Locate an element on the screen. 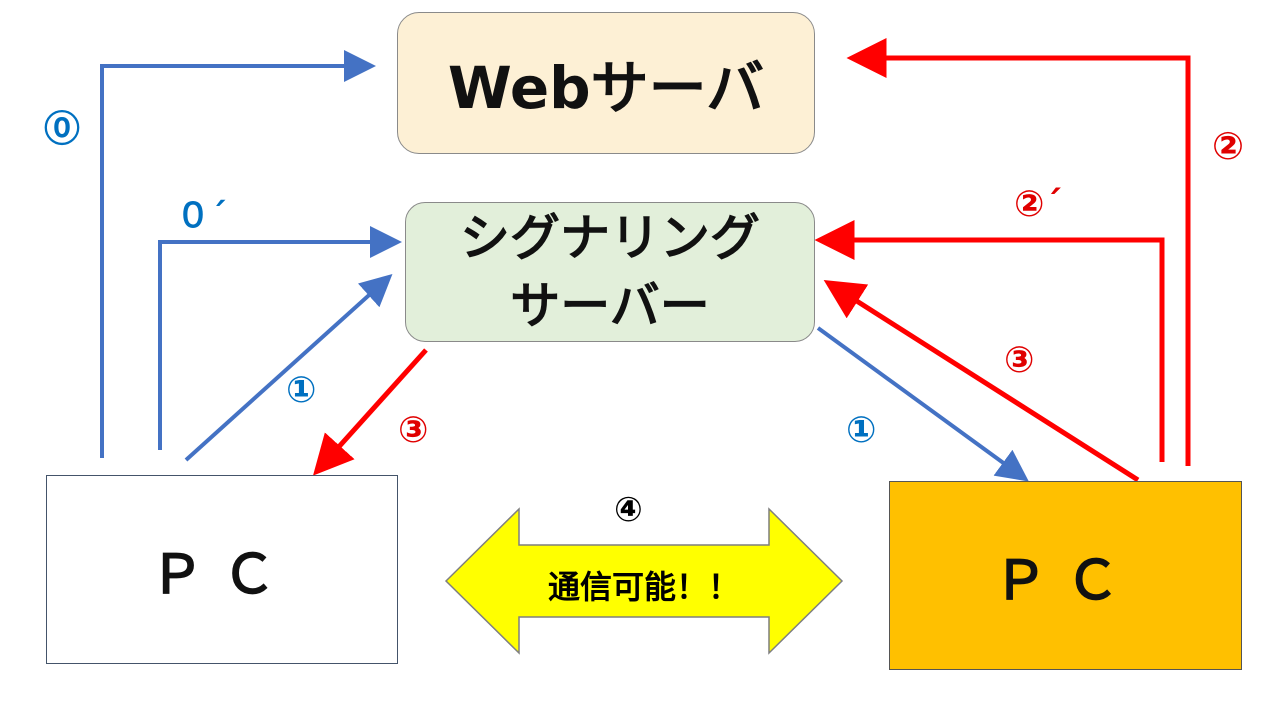 Image resolution: width=1280 pixels, height=720 pixels. pc-right-box: ＰＣ is located at coordinates (1065, 575).